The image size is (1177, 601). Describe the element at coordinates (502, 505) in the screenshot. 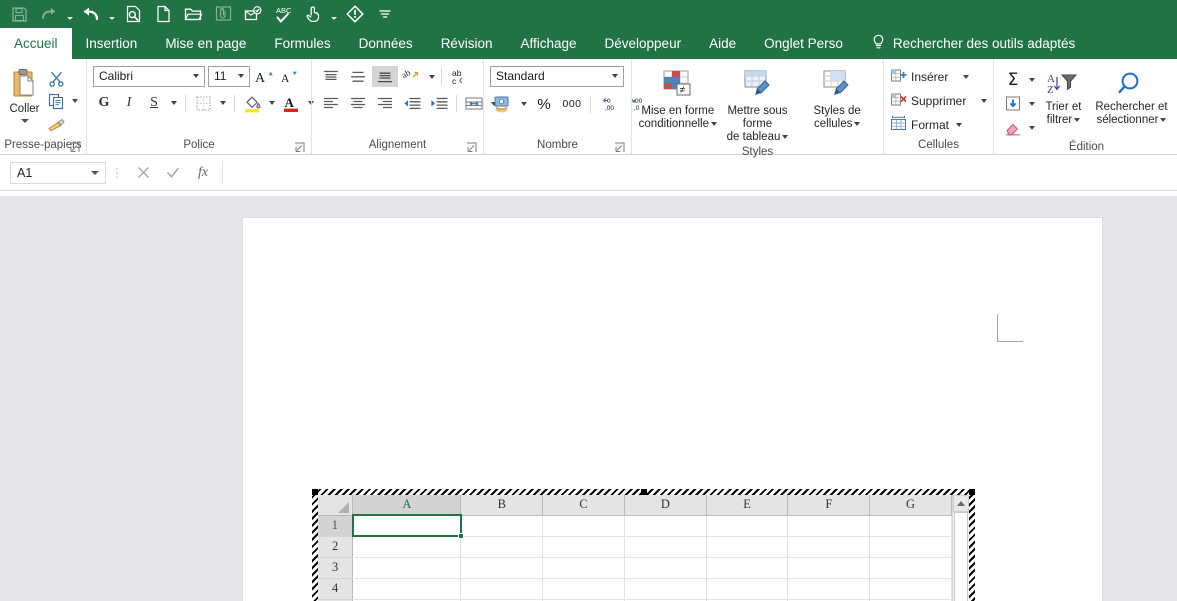

I see `column-header-b: B` at that location.